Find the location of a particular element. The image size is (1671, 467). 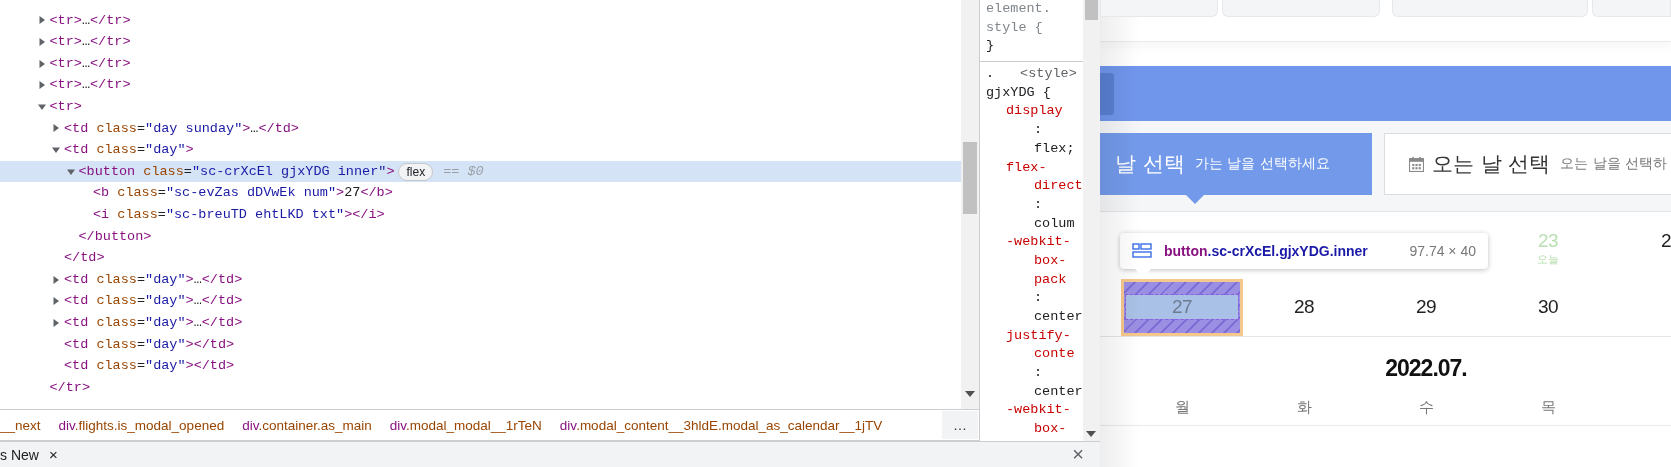

style-text: flex- is located at coordinates (1026, 167).